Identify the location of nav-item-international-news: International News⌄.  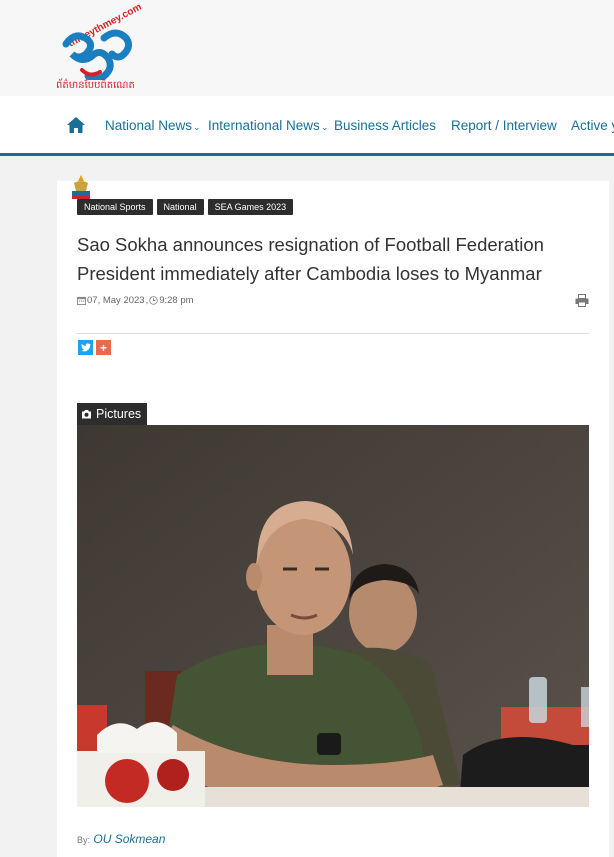
(268, 125).